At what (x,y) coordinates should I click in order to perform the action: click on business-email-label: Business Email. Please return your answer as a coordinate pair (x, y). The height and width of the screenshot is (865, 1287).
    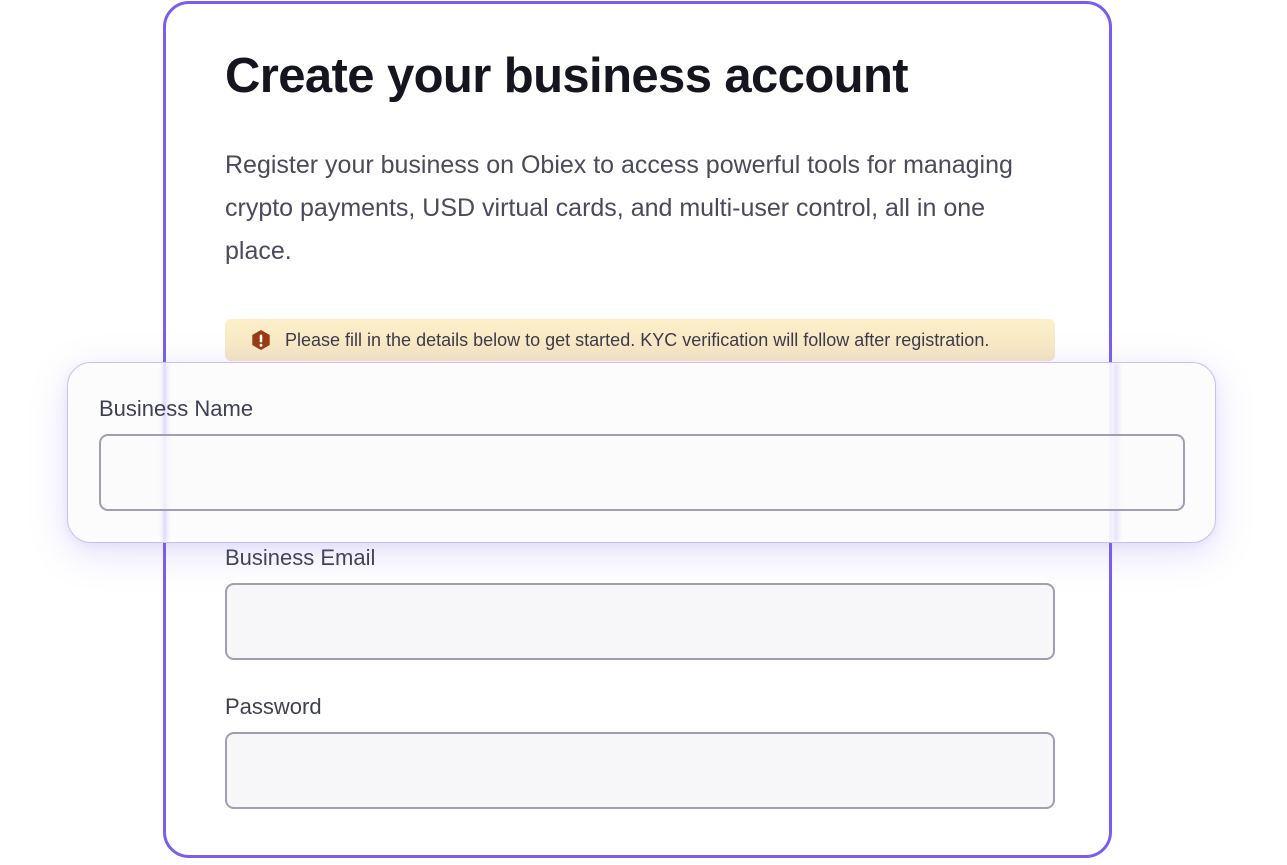
    Looking at the image, I should click on (300, 557).